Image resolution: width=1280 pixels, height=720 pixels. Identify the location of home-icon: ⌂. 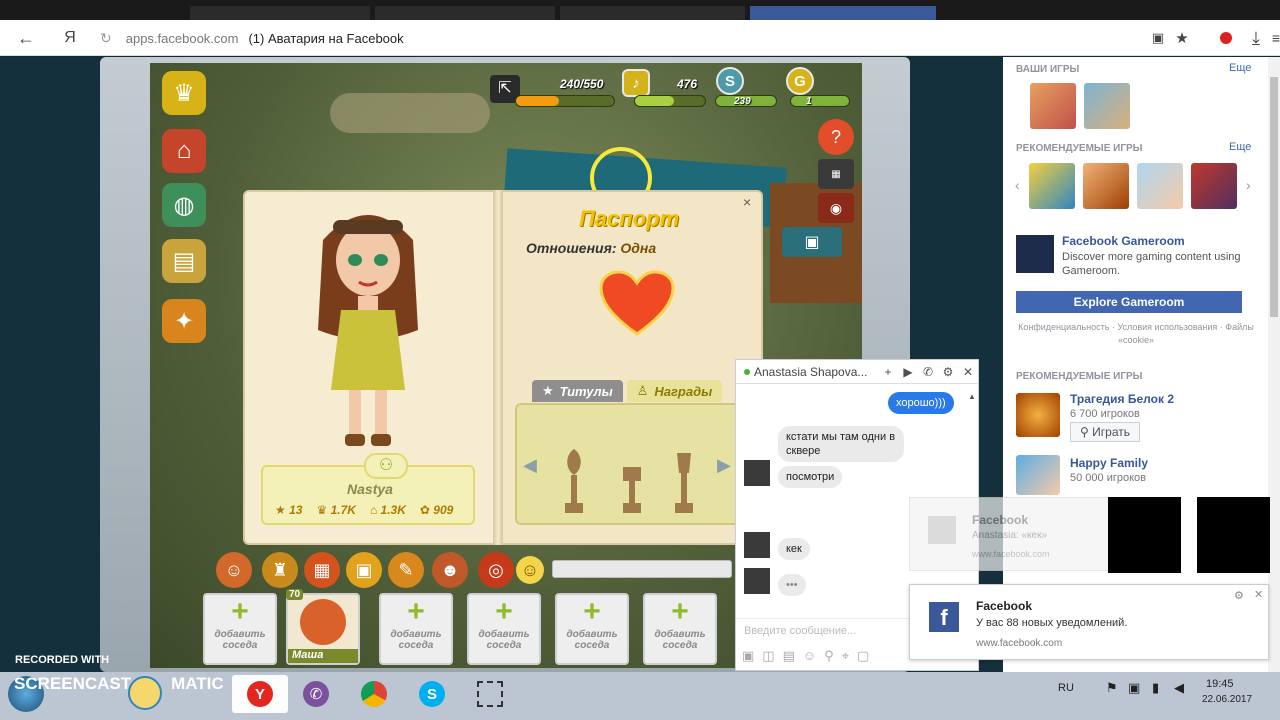
(184, 151).